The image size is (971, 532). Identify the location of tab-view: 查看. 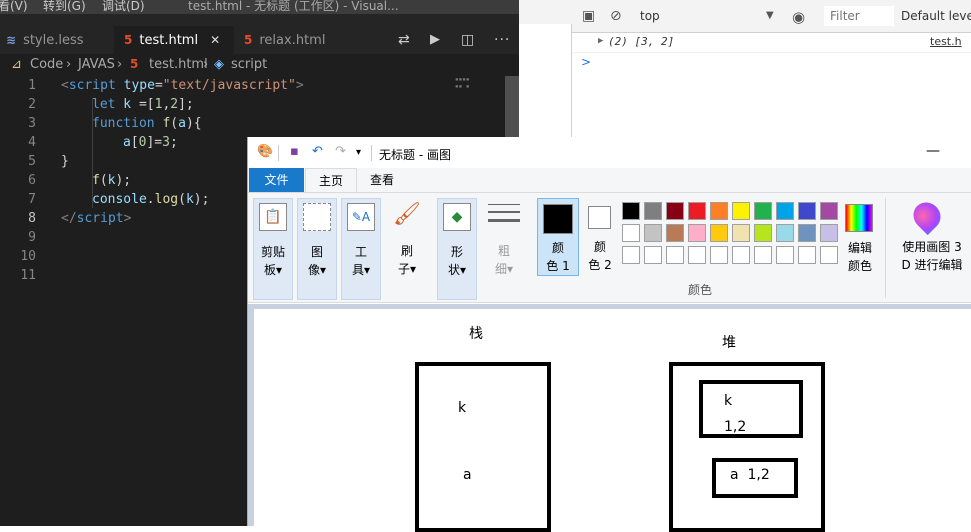
(382, 180).